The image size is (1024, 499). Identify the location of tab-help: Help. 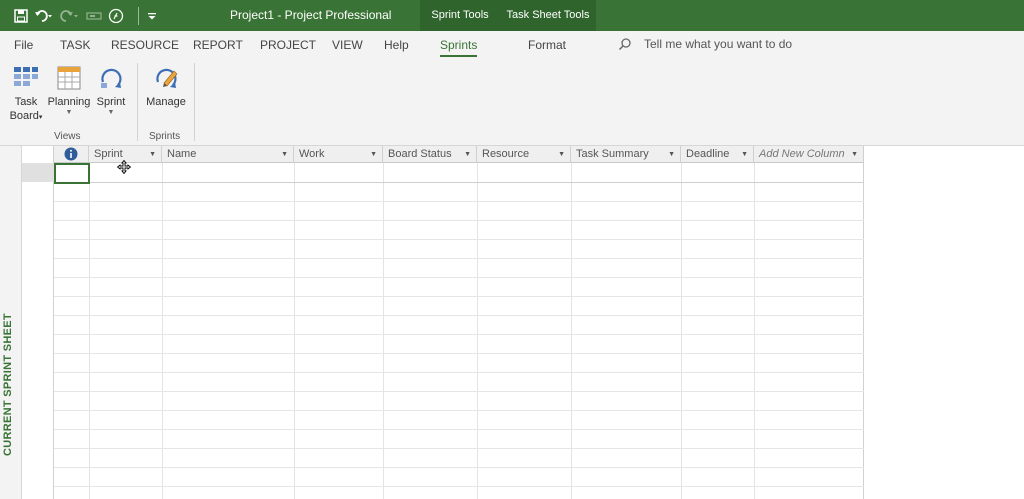
(396, 45).